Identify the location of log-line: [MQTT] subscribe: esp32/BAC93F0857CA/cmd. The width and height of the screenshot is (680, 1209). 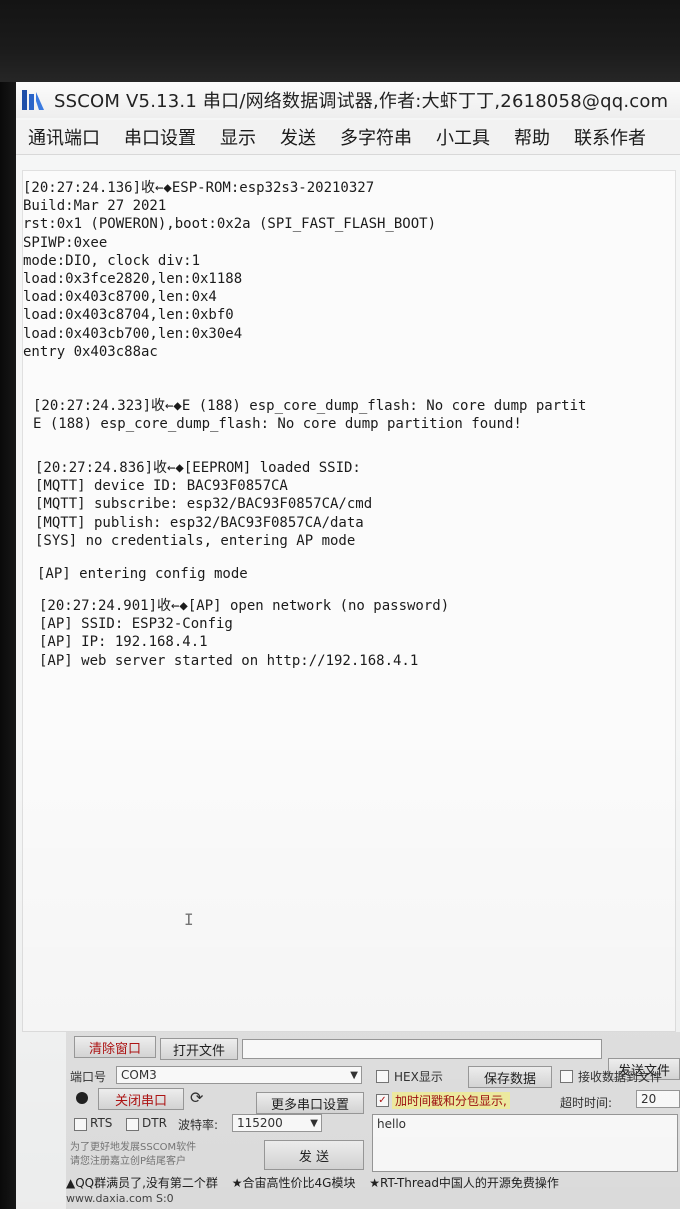
(204, 504).